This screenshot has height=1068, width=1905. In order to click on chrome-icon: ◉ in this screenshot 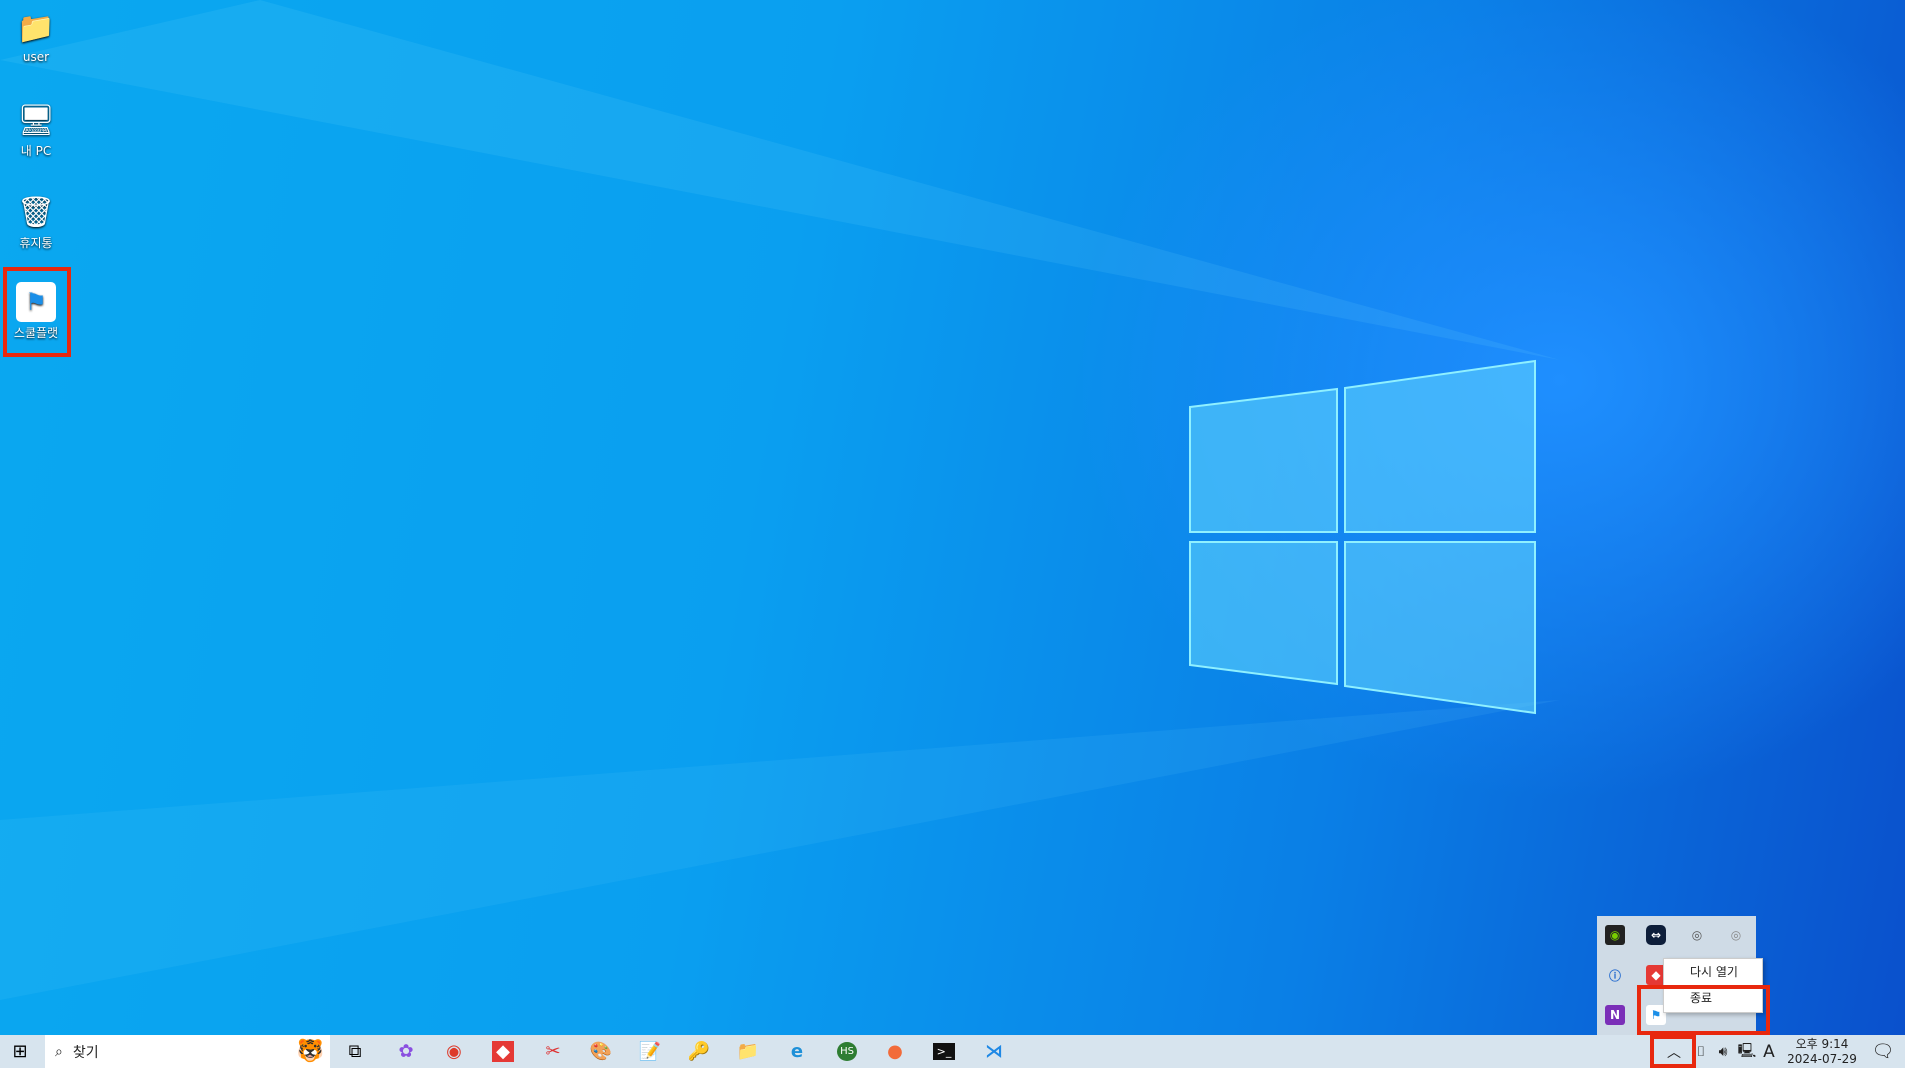, I will do `click(454, 1051)`.